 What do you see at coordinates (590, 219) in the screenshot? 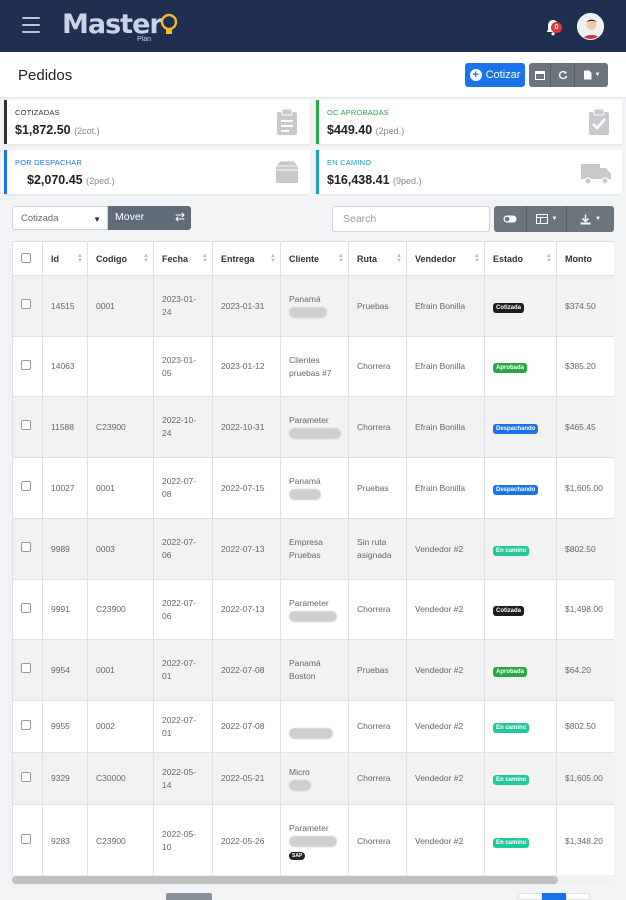
I see `export-dropdown-button: ▼` at bounding box center [590, 219].